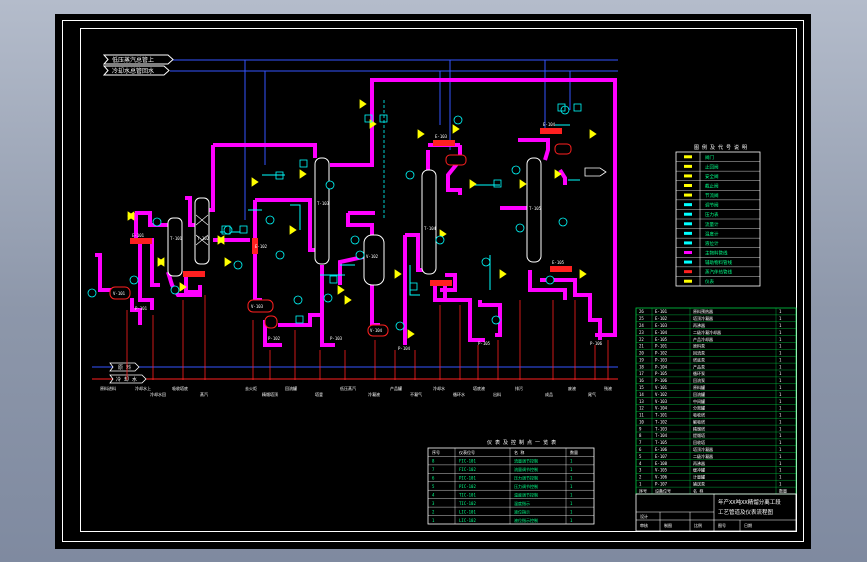 This screenshot has height=562, width=867. Describe the element at coordinates (430, 228) in the screenshot. I see `tag-t104: T-104` at that location.